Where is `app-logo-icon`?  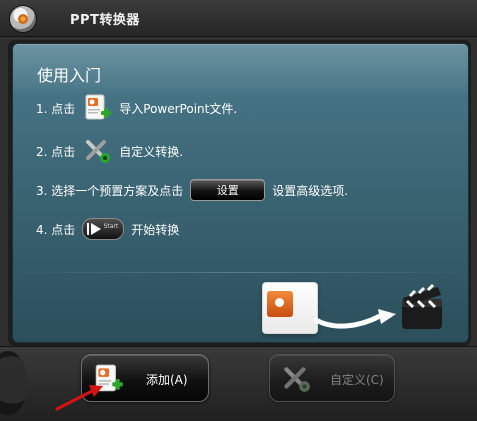 app-logo-icon is located at coordinates (23, 19).